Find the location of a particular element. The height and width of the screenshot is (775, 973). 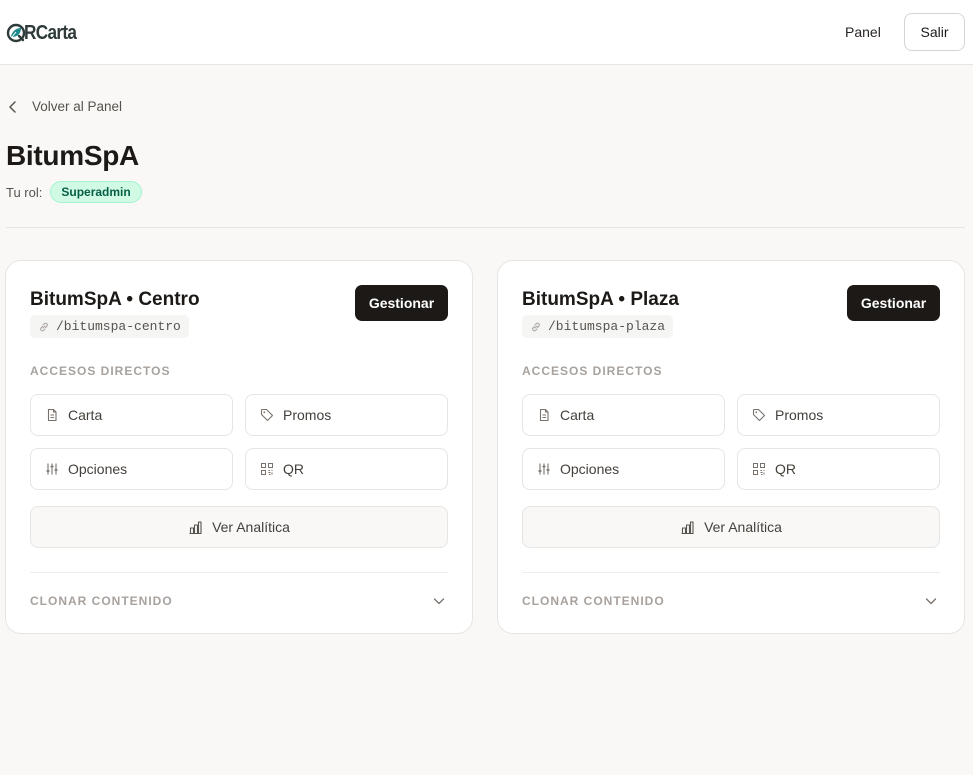

qr-leaf-logo-icon is located at coordinates (16, 33).